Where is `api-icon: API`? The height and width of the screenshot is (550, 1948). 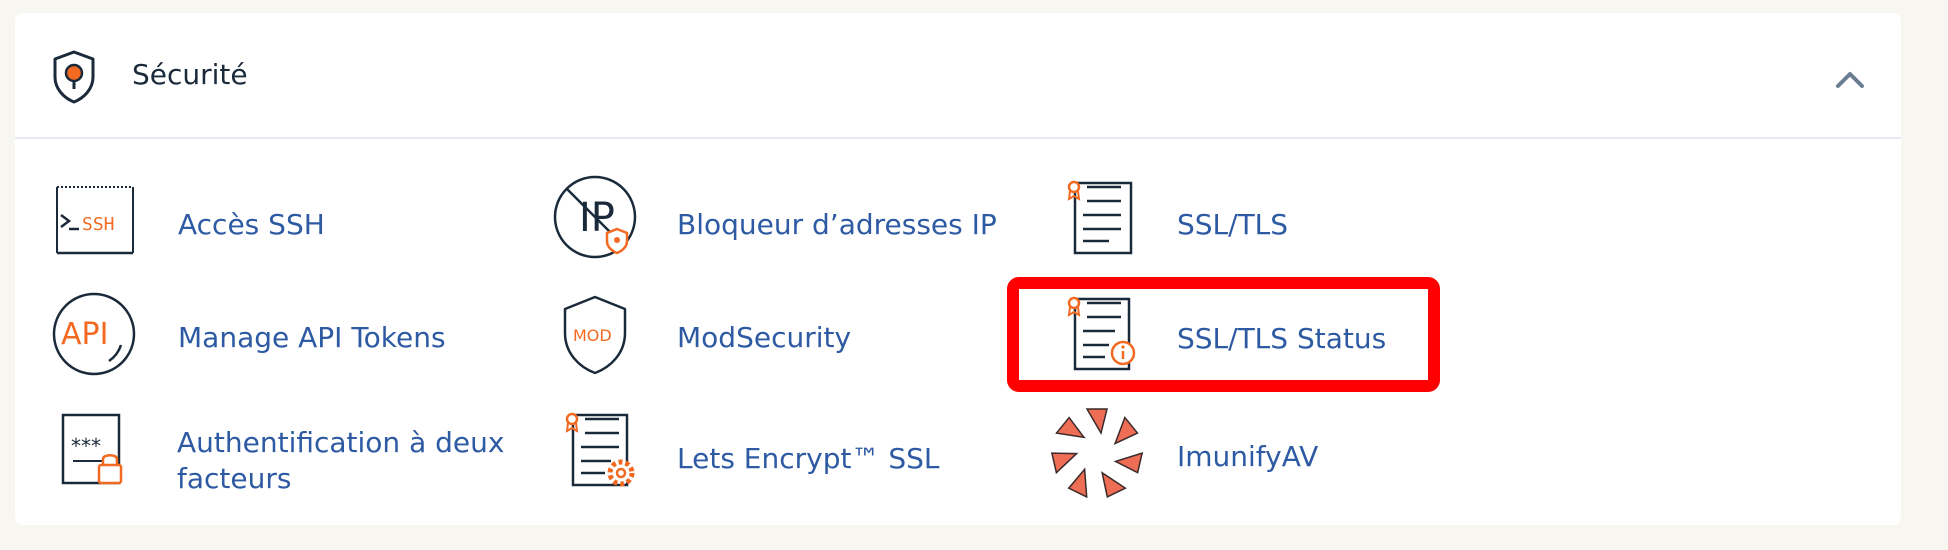
api-icon: API is located at coordinates (94, 334).